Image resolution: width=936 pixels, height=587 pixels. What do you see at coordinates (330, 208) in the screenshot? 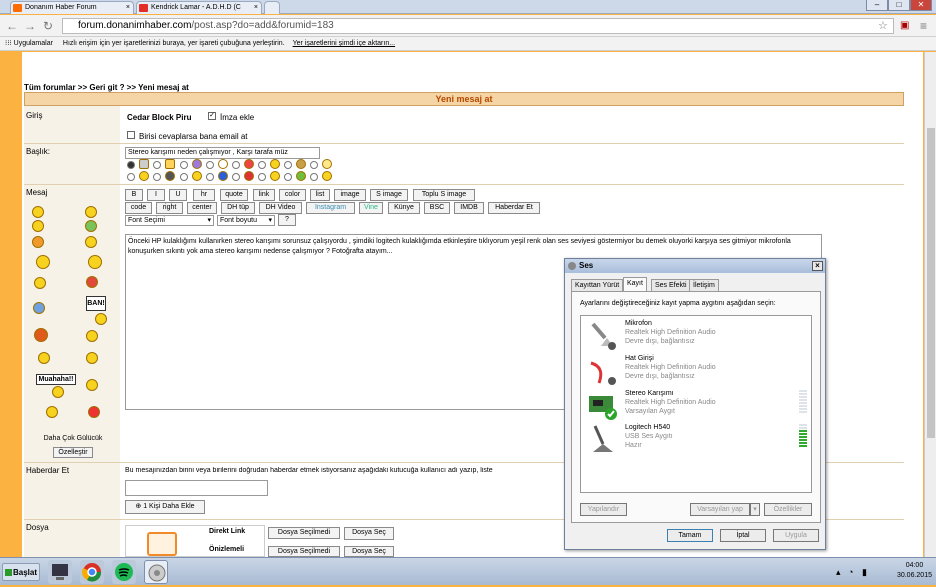
I see `instagram-button: Instagram` at bounding box center [330, 208].